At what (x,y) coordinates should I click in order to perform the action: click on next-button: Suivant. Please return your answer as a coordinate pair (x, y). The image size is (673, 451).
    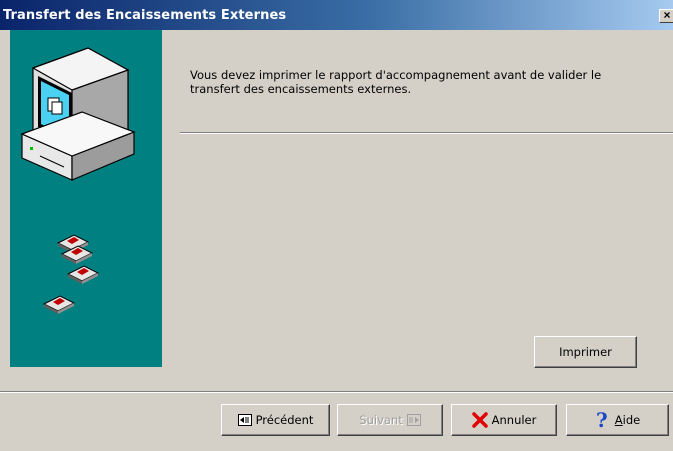
    Looking at the image, I should click on (390, 420).